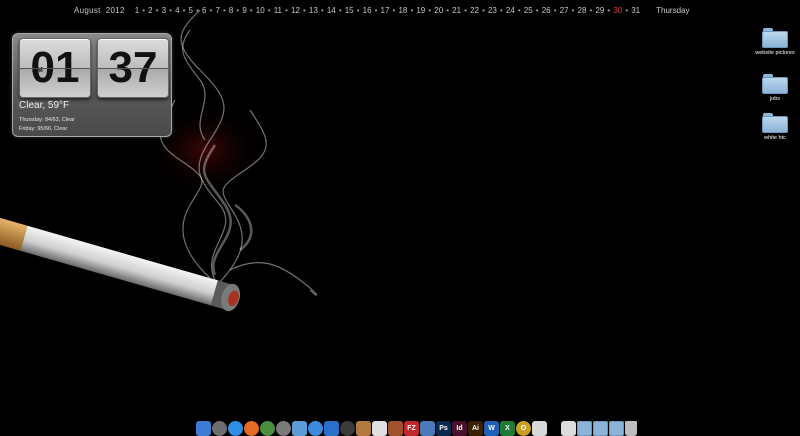  I want to click on documents-folder-icon, so click(600, 428).